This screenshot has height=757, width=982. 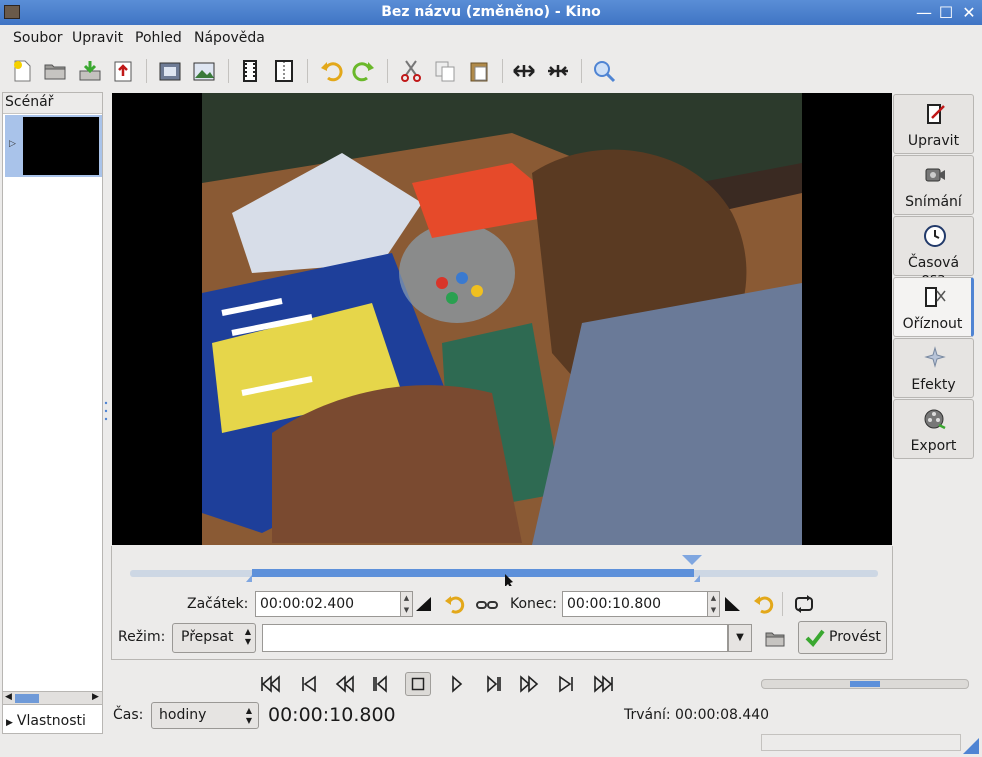 I want to click on camera-icon, so click(x=935, y=175).